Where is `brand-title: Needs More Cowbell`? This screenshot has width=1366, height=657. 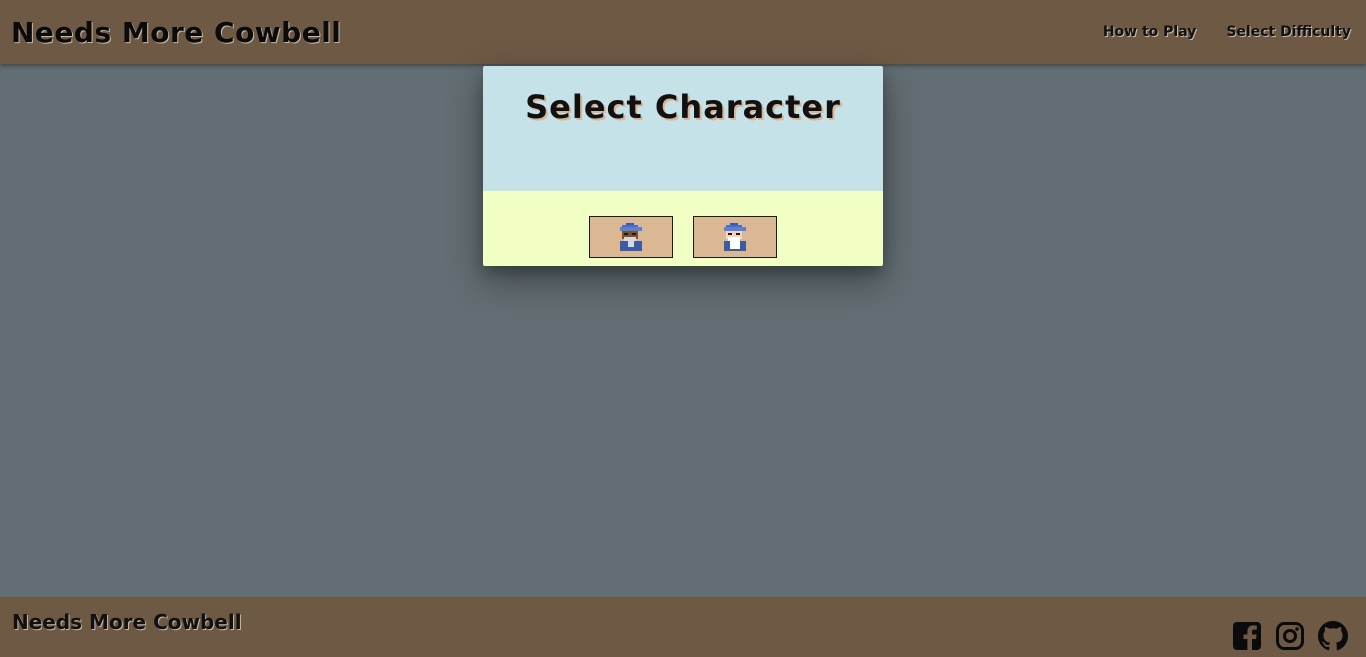
brand-title: Needs More Cowbell is located at coordinates (176, 32).